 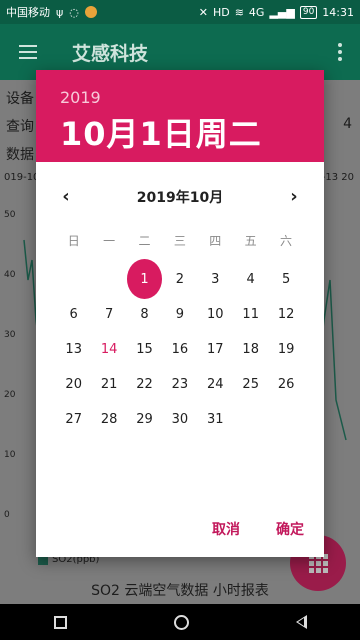 What do you see at coordinates (20, 155) in the screenshot?
I see `data-label: 数据` at bounding box center [20, 155].